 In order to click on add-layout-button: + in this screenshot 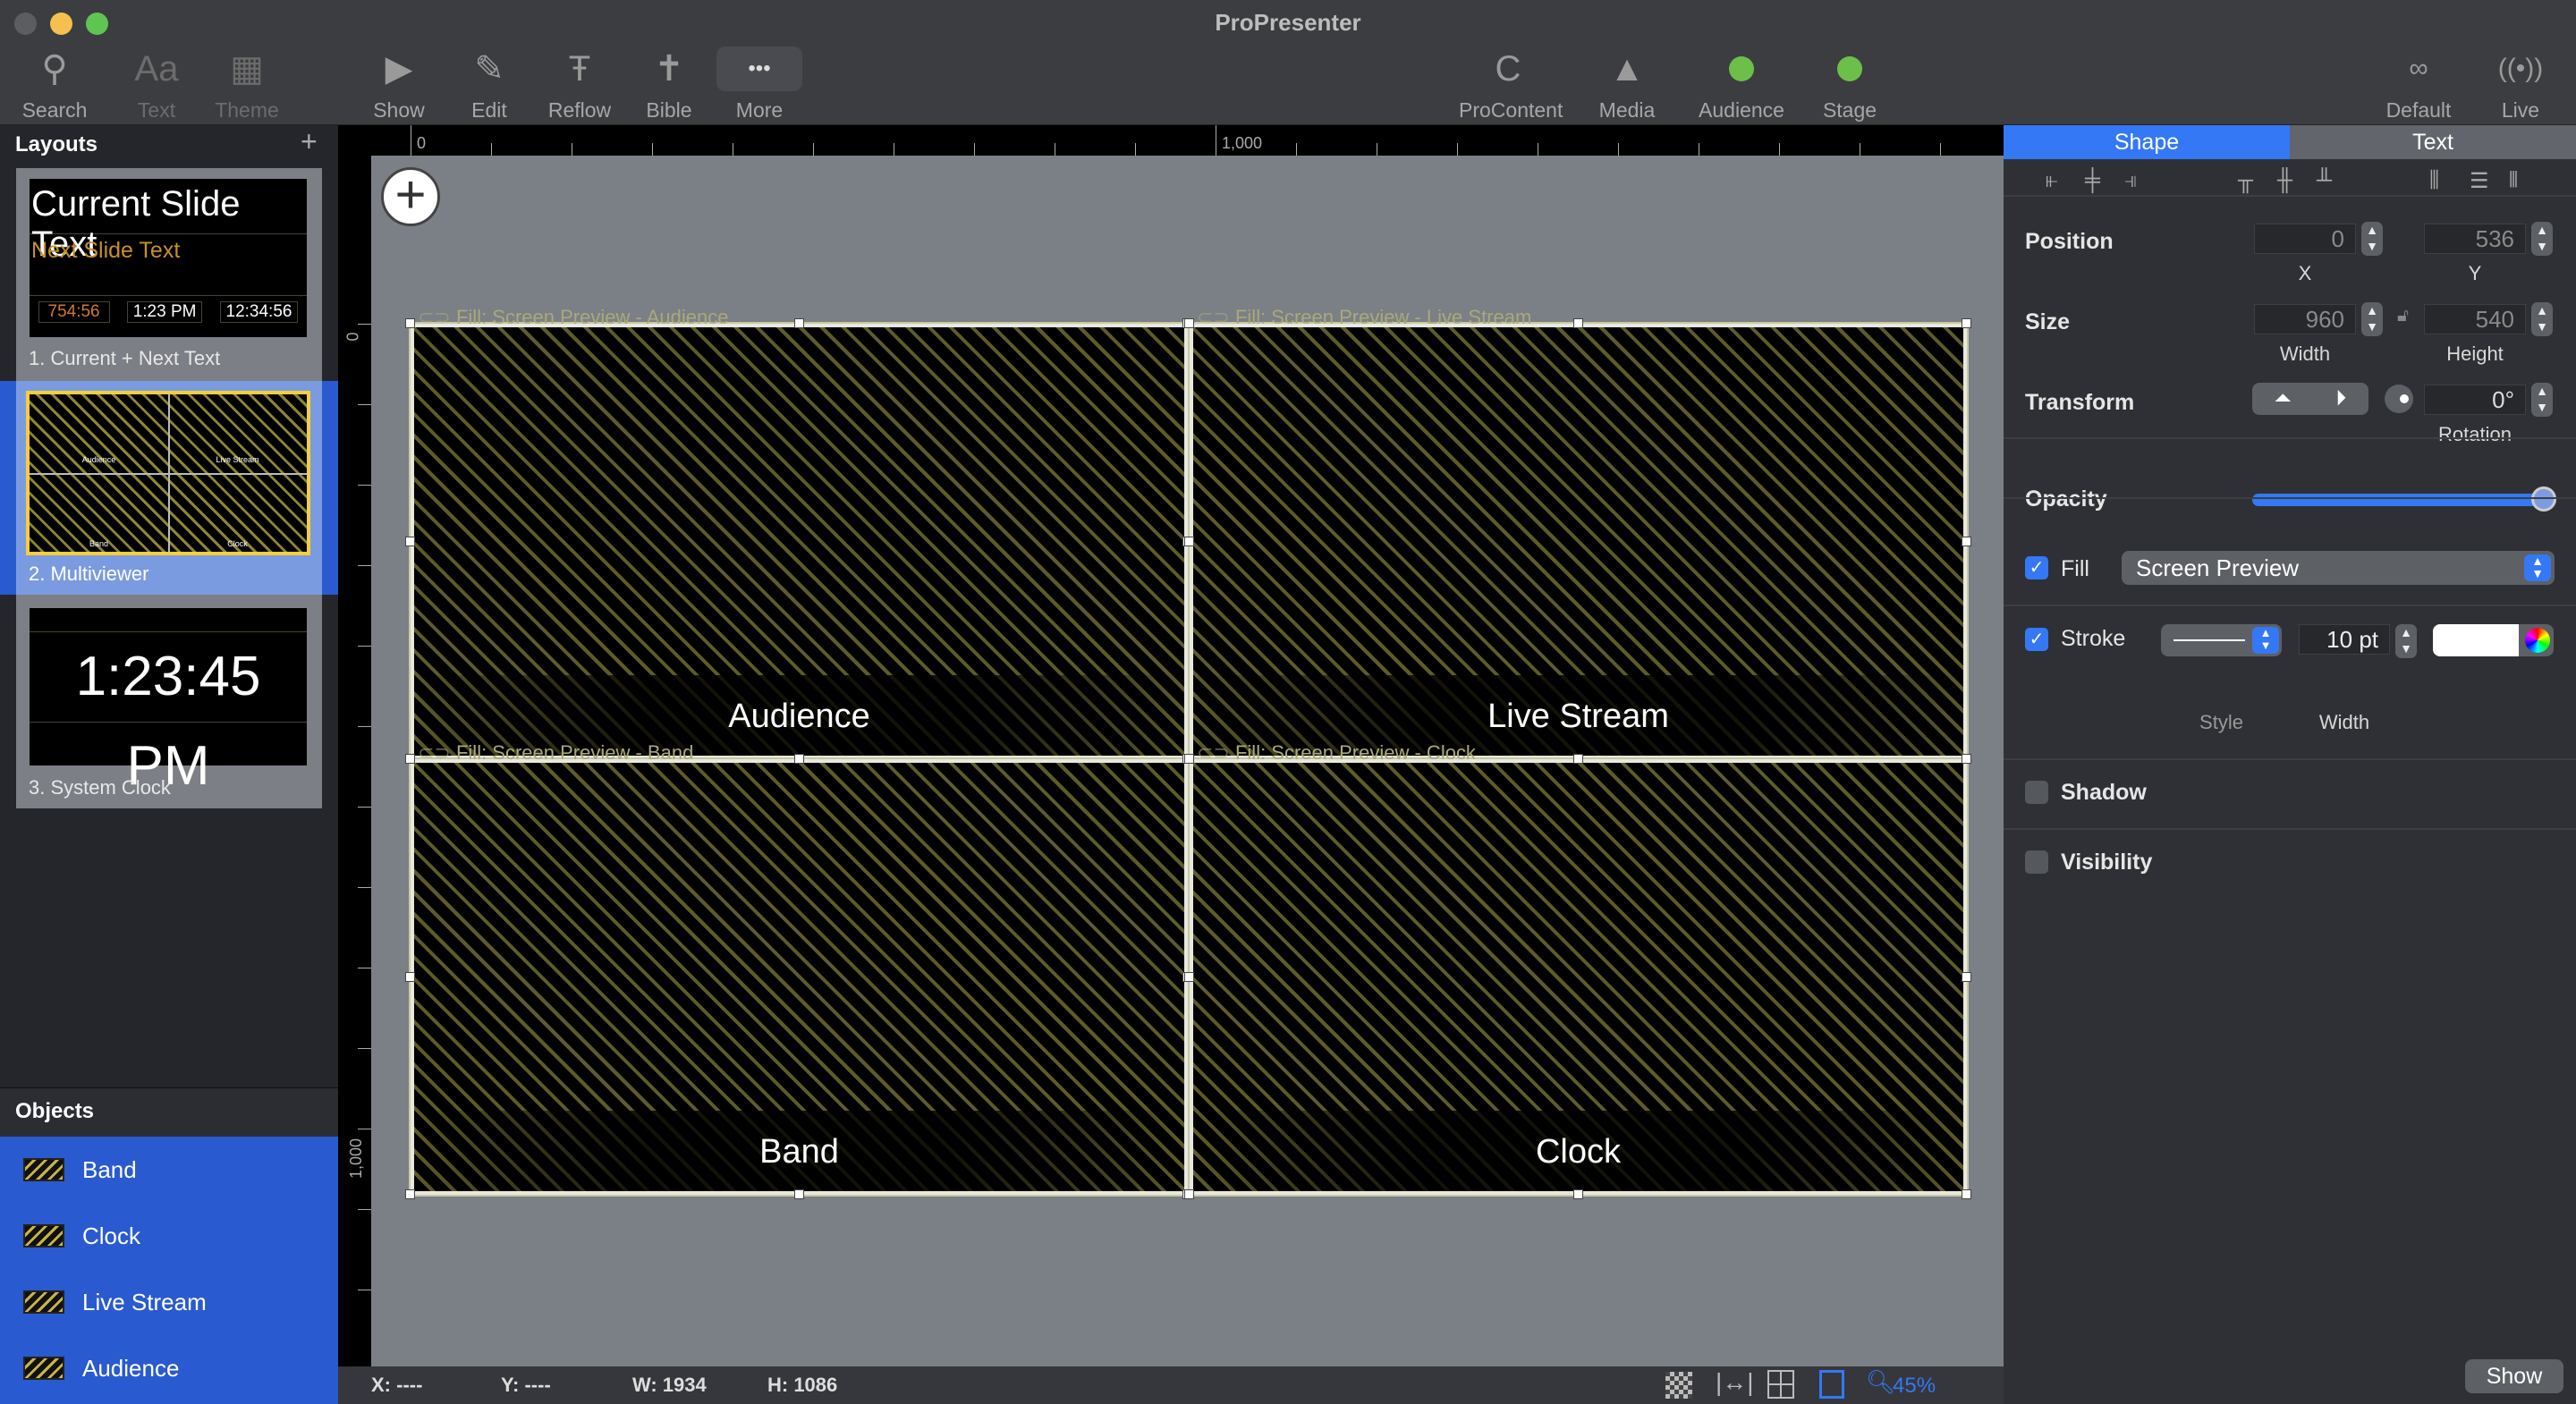, I will do `click(309, 141)`.